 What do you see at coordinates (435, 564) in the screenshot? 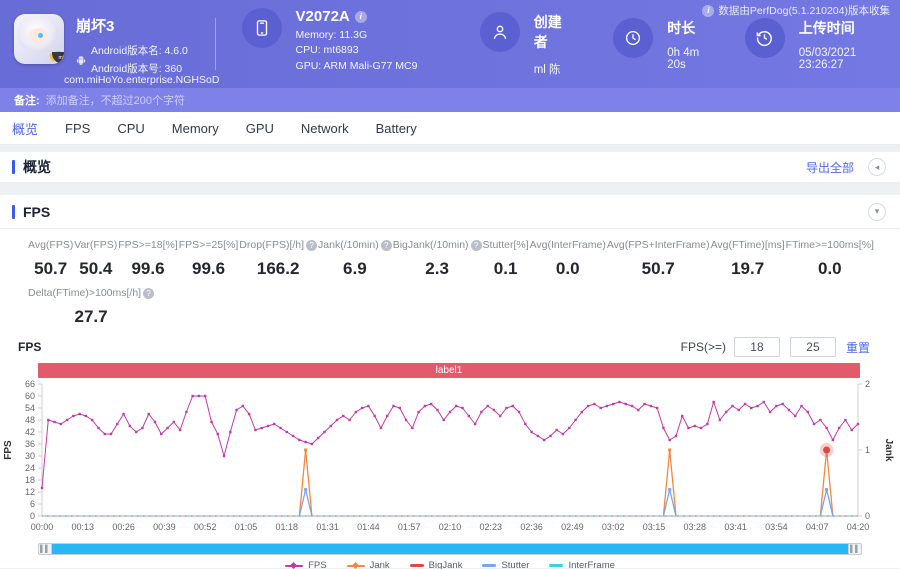
I see `legend-item-BigJank: BigJank` at bounding box center [435, 564].